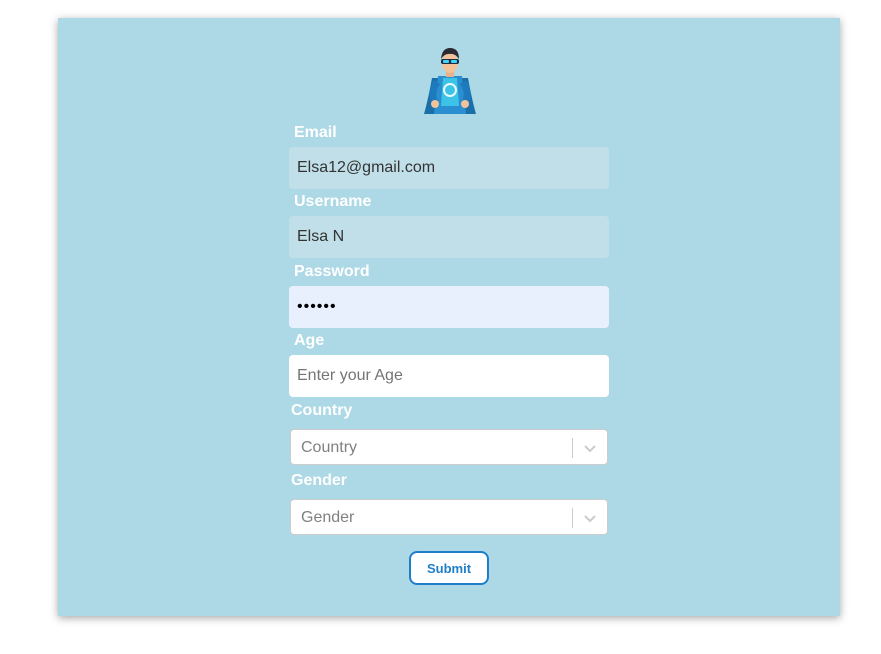 The height and width of the screenshot is (654, 881). What do you see at coordinates (449, 517) in the screenshot?
I see `gender-select: Gender` at bounding box center [449, 517].